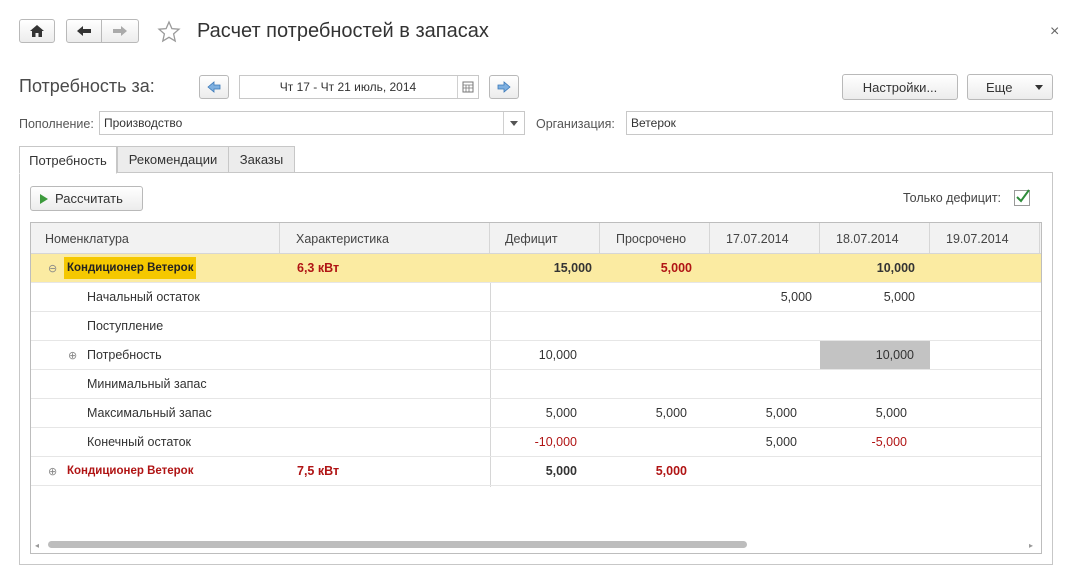 Image resolution: width=1079 pixels, height=579 pixels. I want to click on replenishment-value: Производство, so click(143, 123).